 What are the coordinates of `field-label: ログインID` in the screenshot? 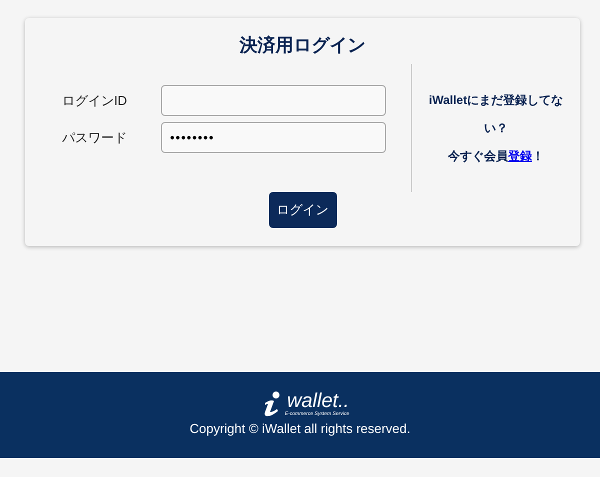 It's located at (94, 101).